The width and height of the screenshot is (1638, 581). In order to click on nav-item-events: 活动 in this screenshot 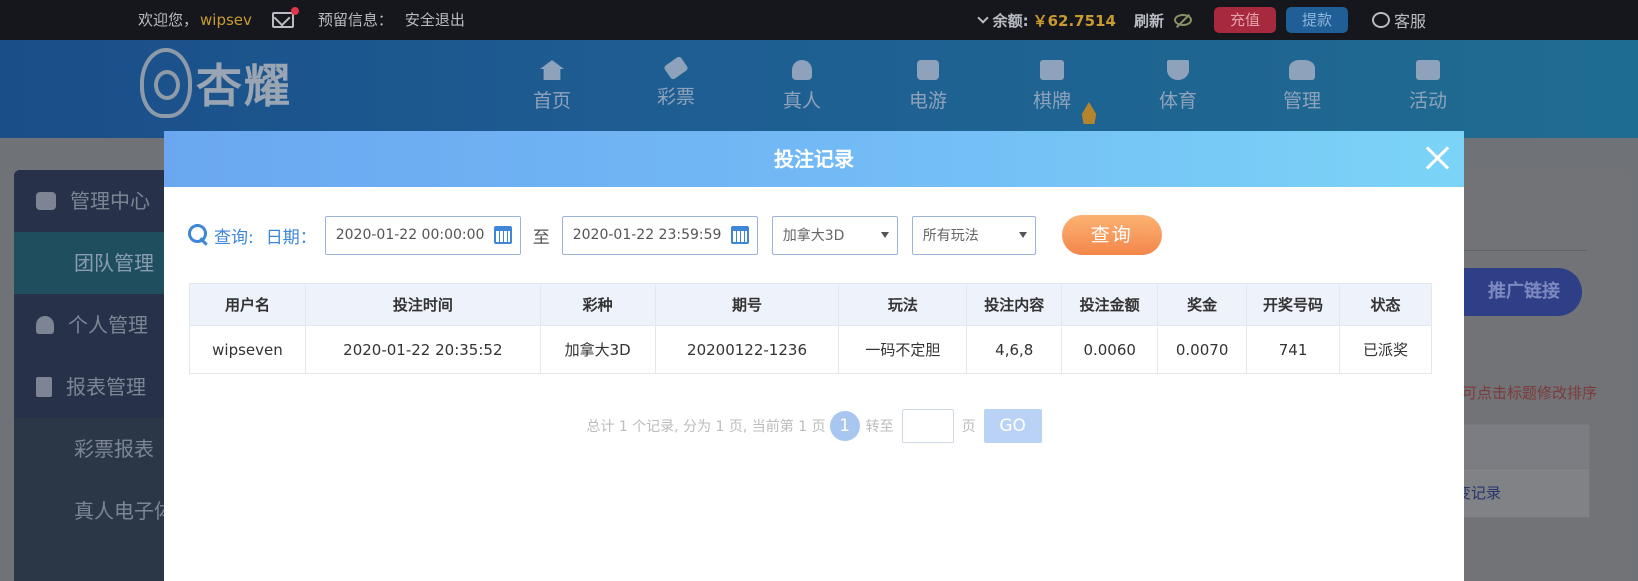, I will do `click(1428, 86)`.